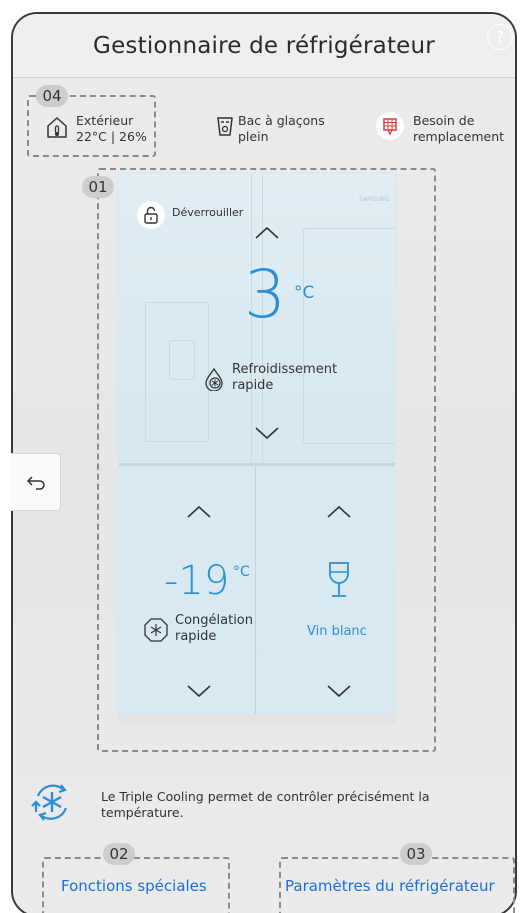  I want to click on power-cool-icon, so click(214, 379).